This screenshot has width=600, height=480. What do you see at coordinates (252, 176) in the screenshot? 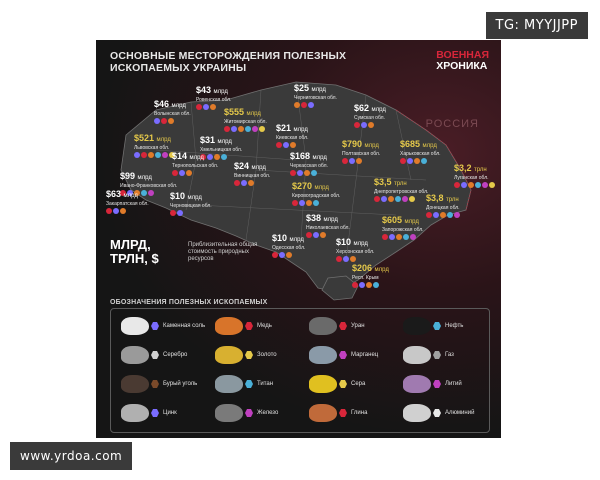
I see `region-name: Винницкая обл.` at bounding box center [252, 176].